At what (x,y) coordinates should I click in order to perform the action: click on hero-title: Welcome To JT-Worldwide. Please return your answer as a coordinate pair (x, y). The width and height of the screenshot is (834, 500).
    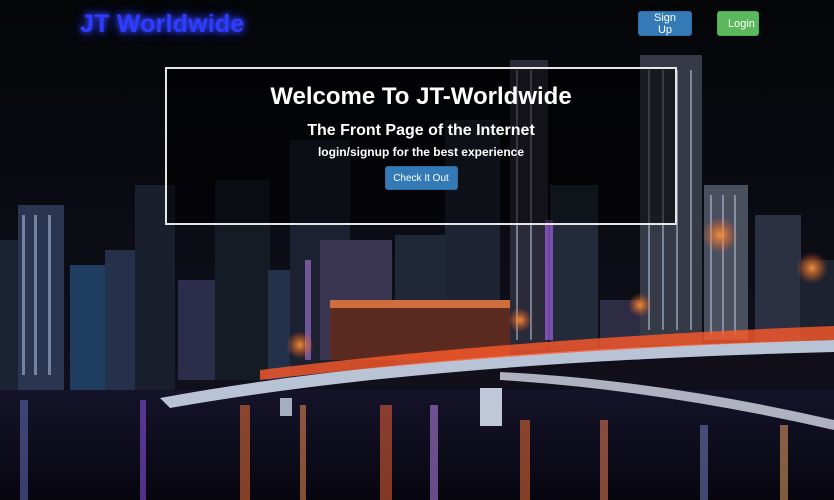
    Looking at the image, I should click on (421, 96).